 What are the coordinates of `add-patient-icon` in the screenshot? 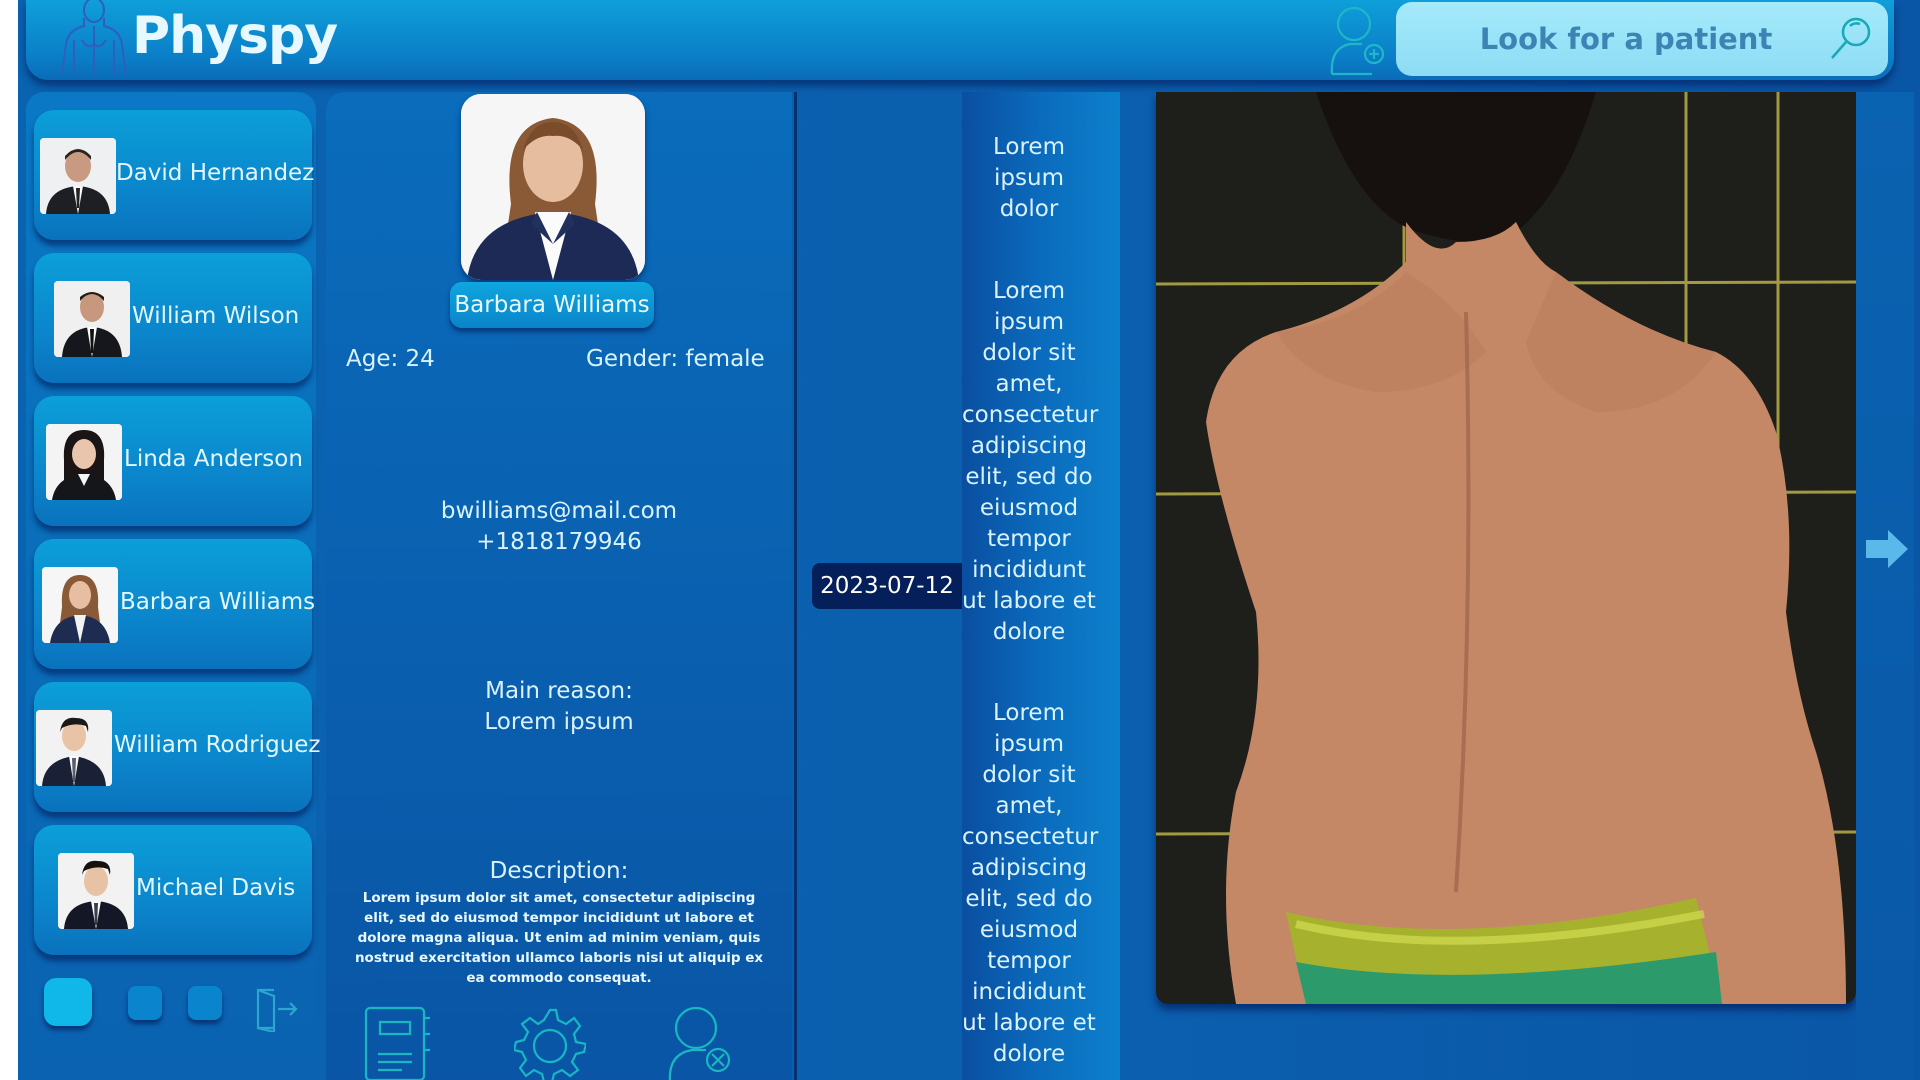 It's located at (1357, 39).